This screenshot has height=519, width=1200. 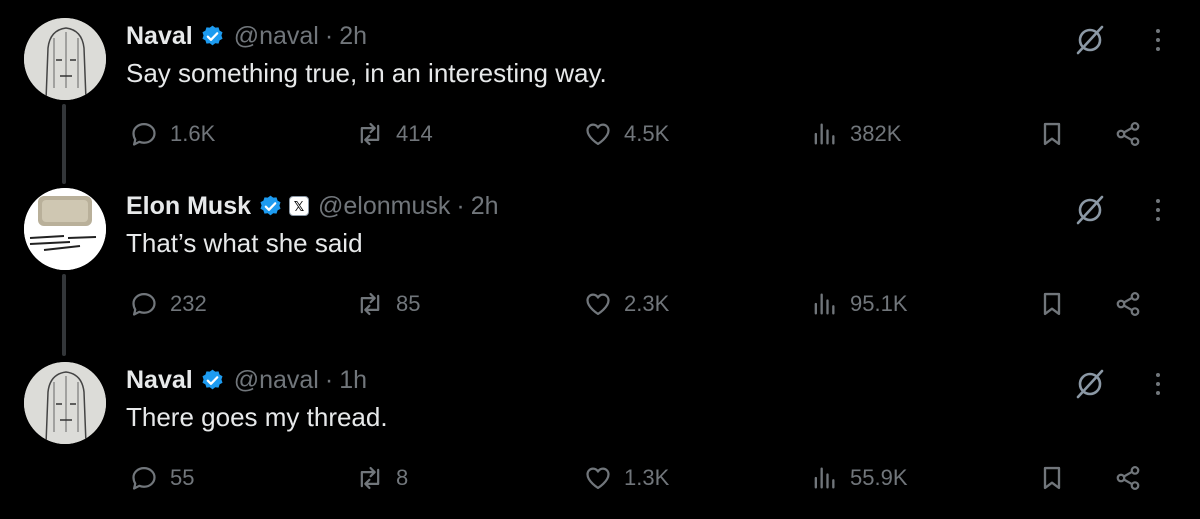 What do you see at coordinates (168, 304) in the screenshot?
I see `reply-button: 232` at bounding box center [168, 304].